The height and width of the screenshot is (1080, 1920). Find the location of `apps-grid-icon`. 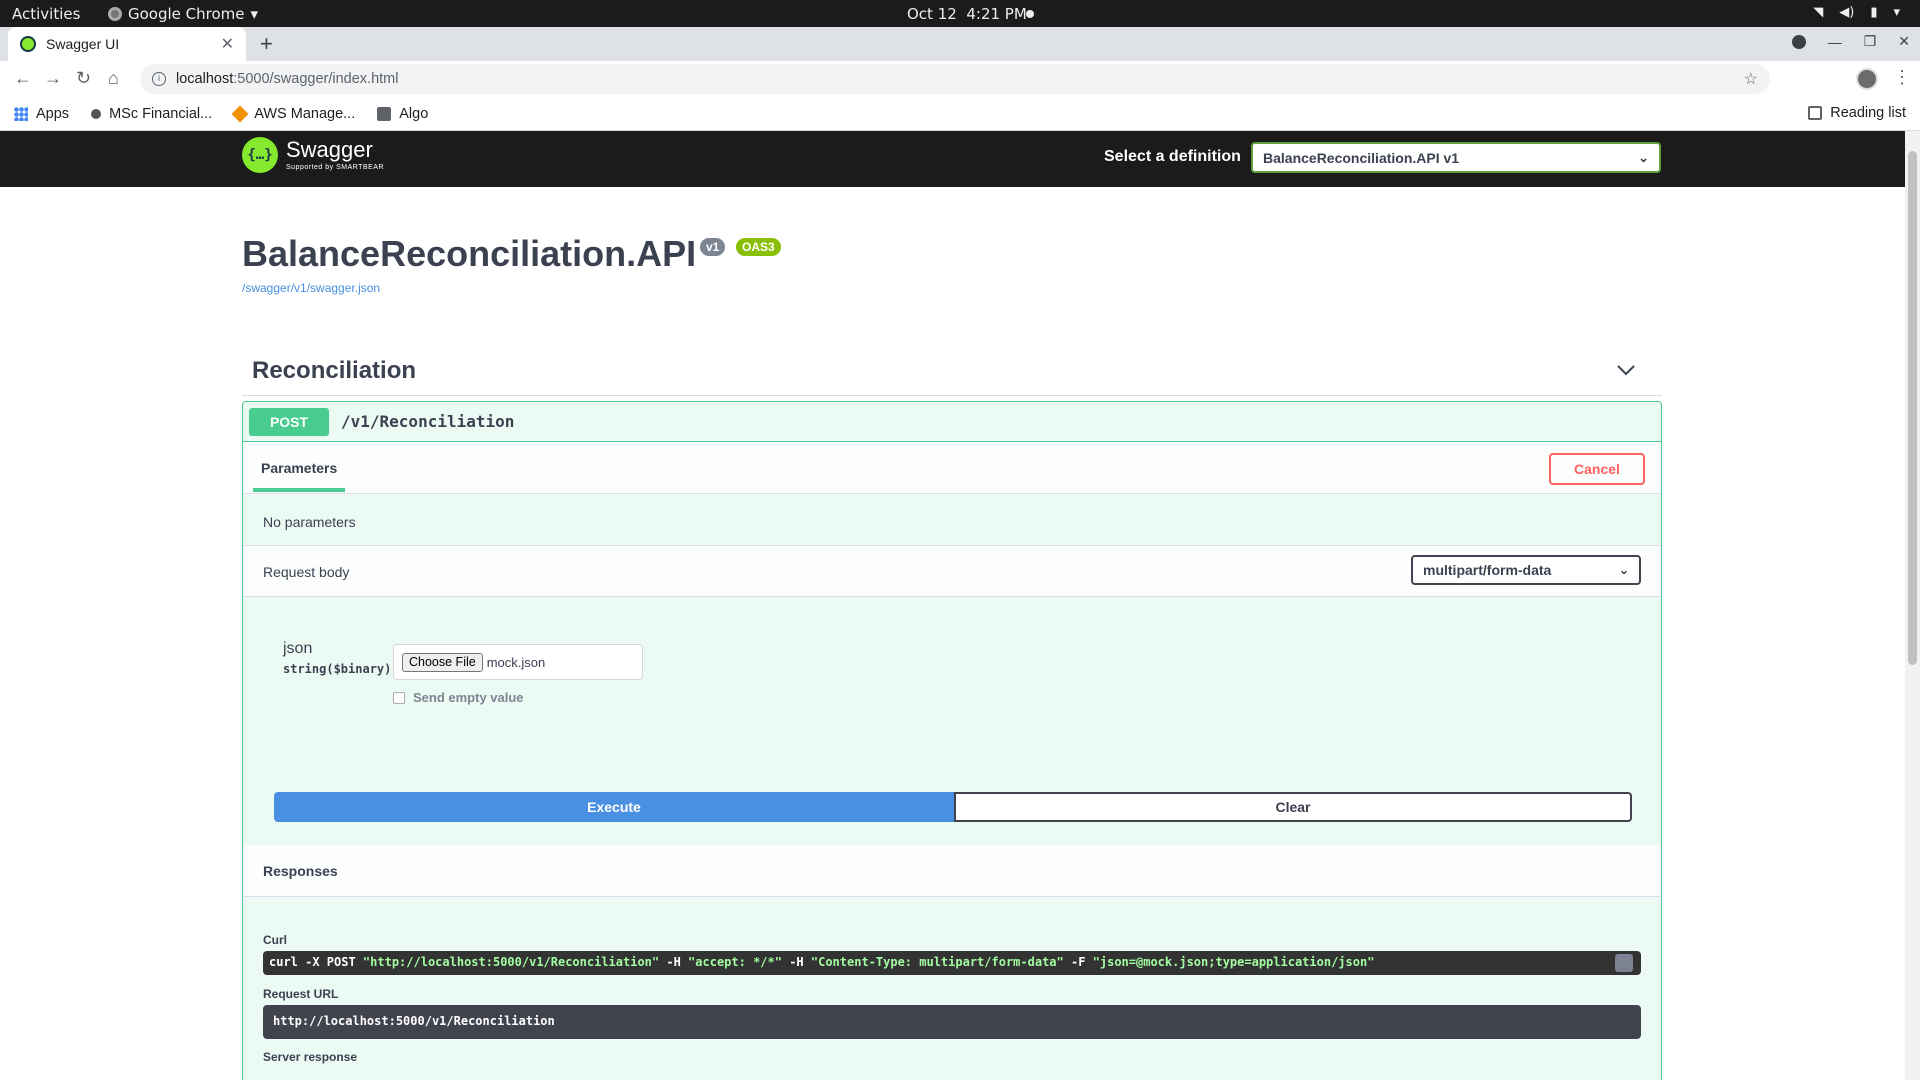

apps-grid-icon is located at coordinates (21, 113).